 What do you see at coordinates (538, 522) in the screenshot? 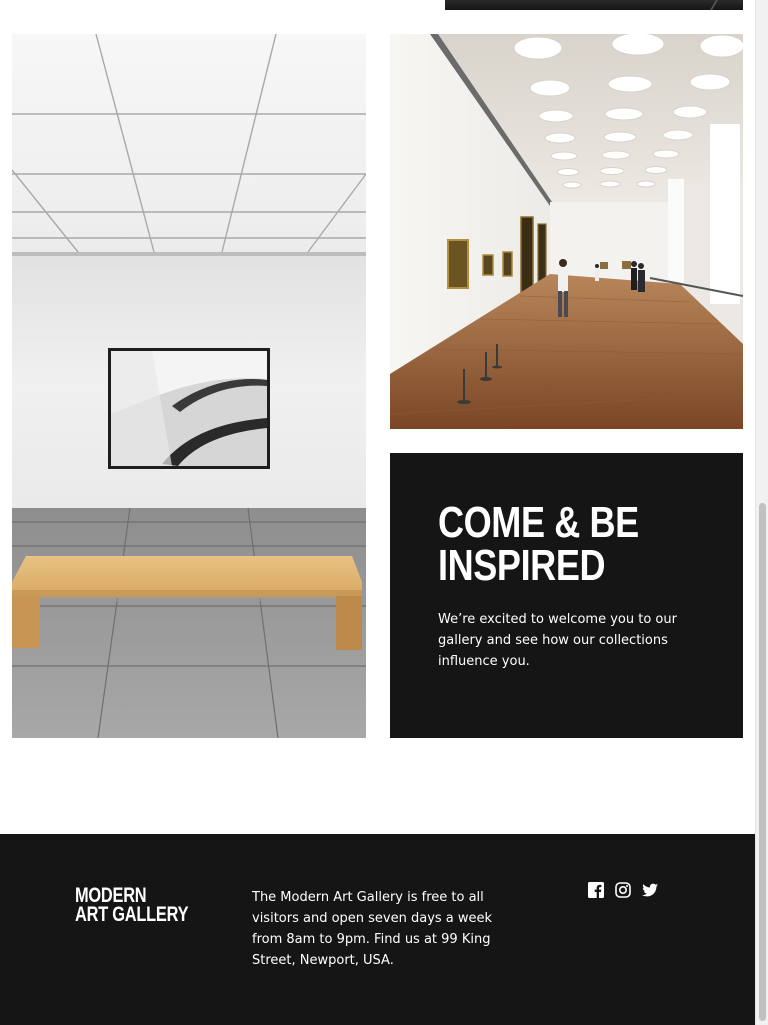
I see `callout-title-line1: COME & BE` at bounding box center [538, 522].